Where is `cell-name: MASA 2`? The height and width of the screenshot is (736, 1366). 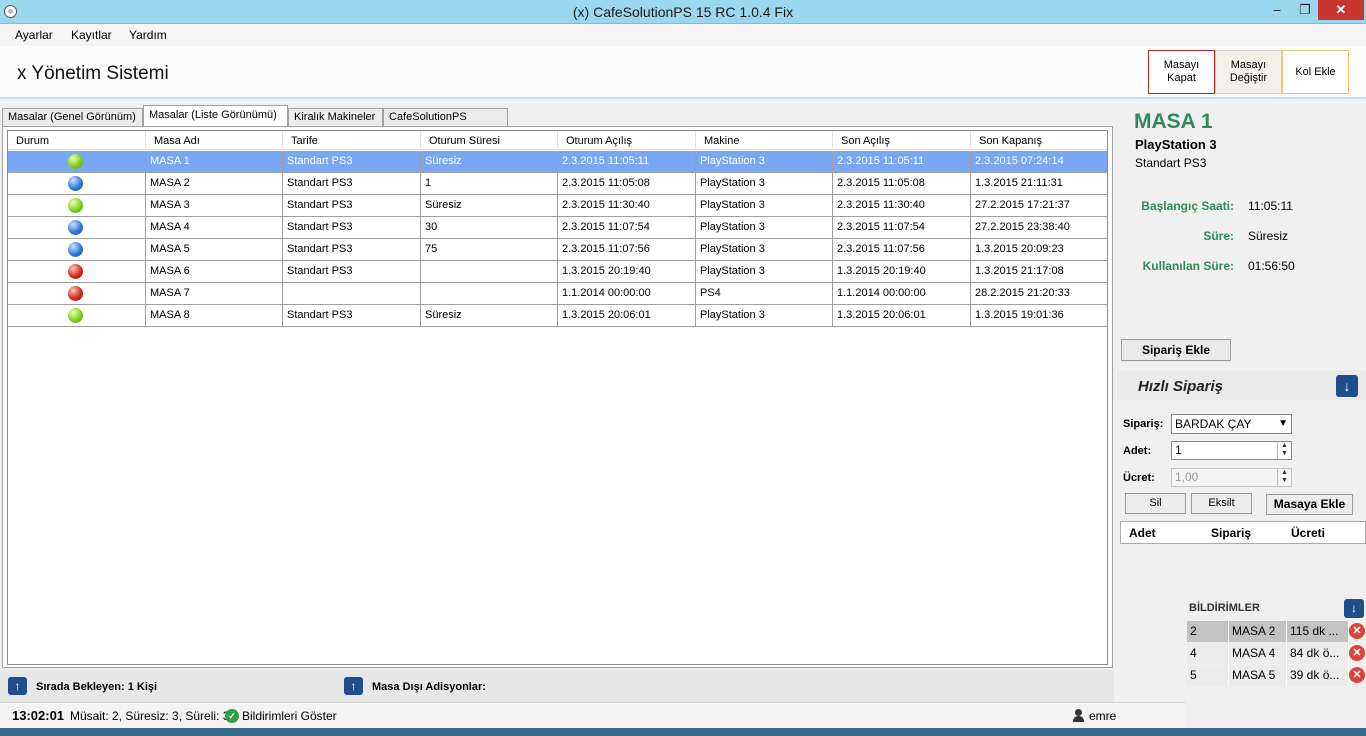 cell-name: MASA 2 is located at coordinates (214, 183).